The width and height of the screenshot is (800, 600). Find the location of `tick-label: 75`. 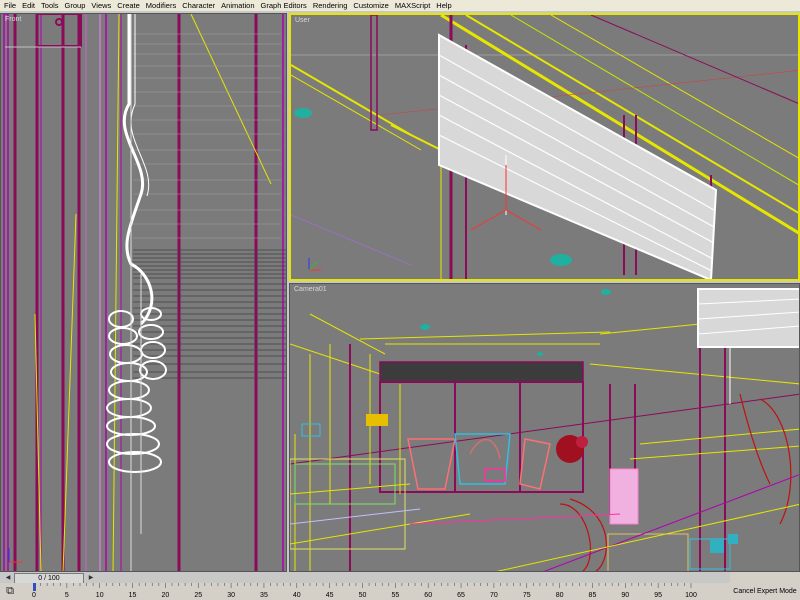

tick-label: 75 is located at coordinates (527, 595).